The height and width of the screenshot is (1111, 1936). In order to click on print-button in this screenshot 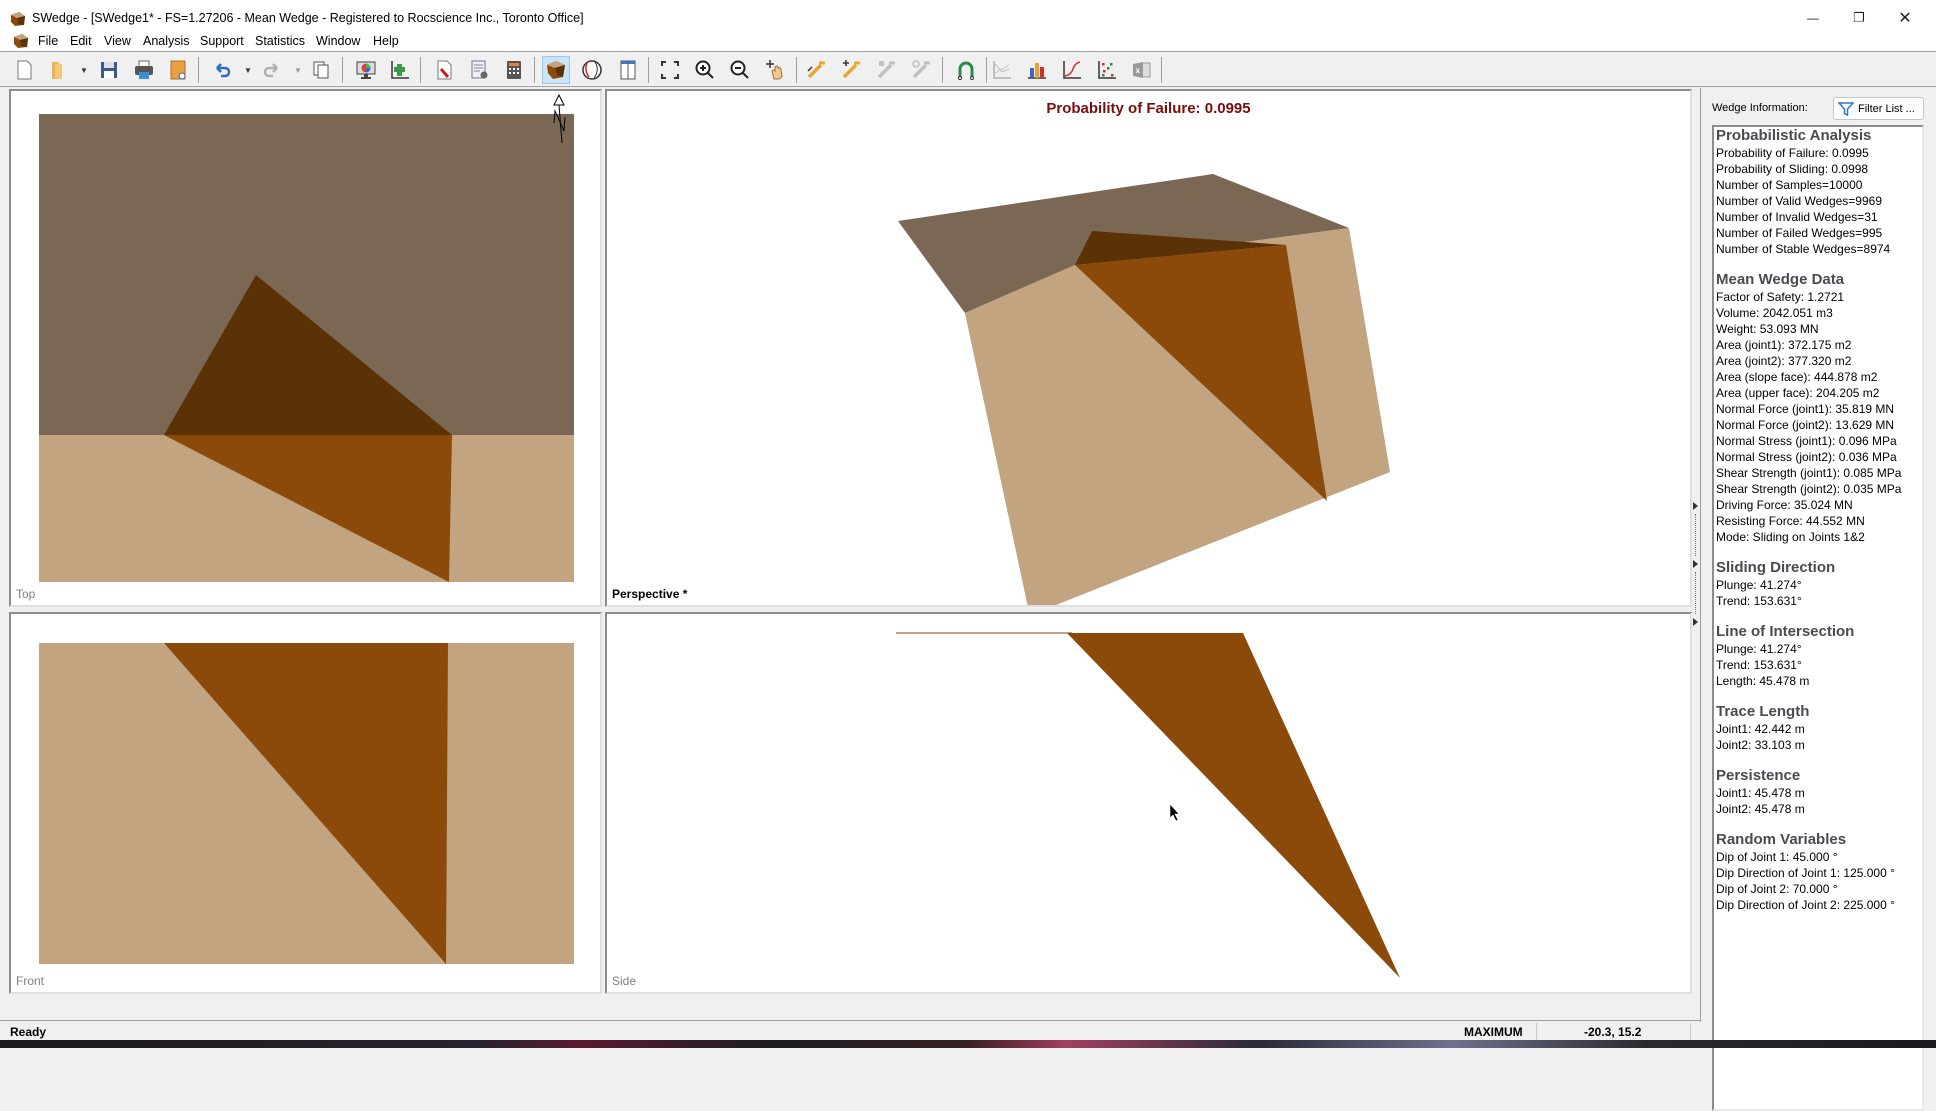, I will do `click(144, 70)`.